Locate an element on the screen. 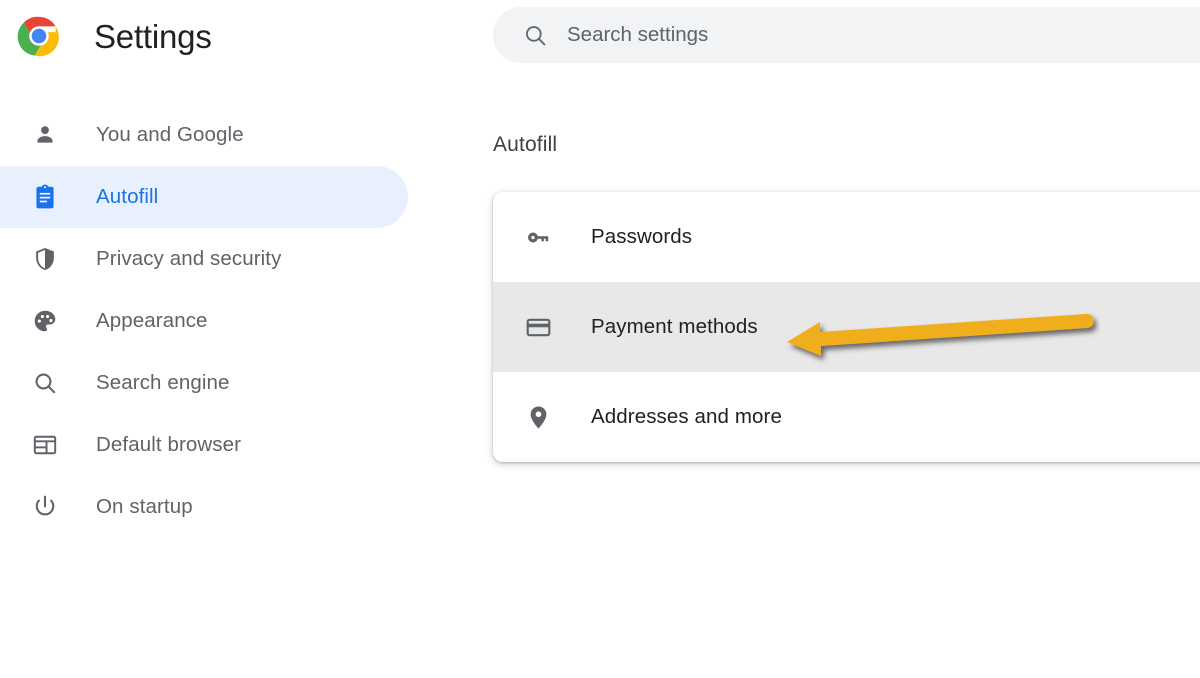 The height and width of the screenshot is (678, 1200). row-label: Payment methods is located at coordinates (674, 326).